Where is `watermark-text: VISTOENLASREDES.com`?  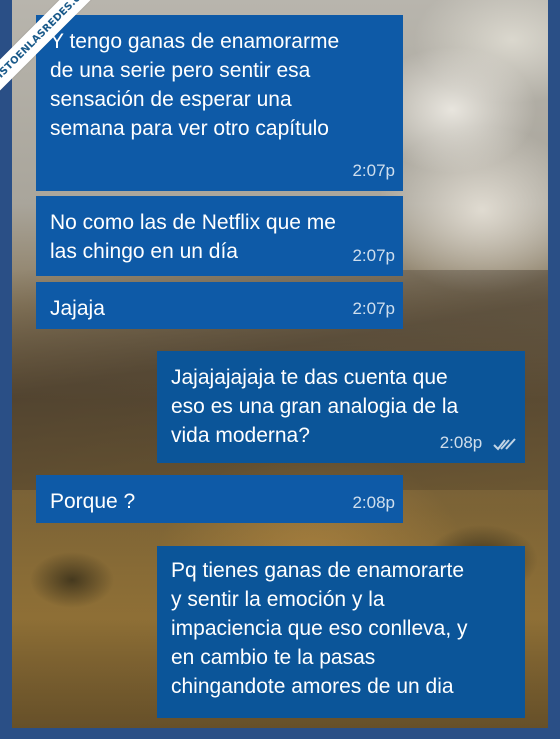 watermark-text: VISTOENLASREDES.com is located at coordinates (52, 52).